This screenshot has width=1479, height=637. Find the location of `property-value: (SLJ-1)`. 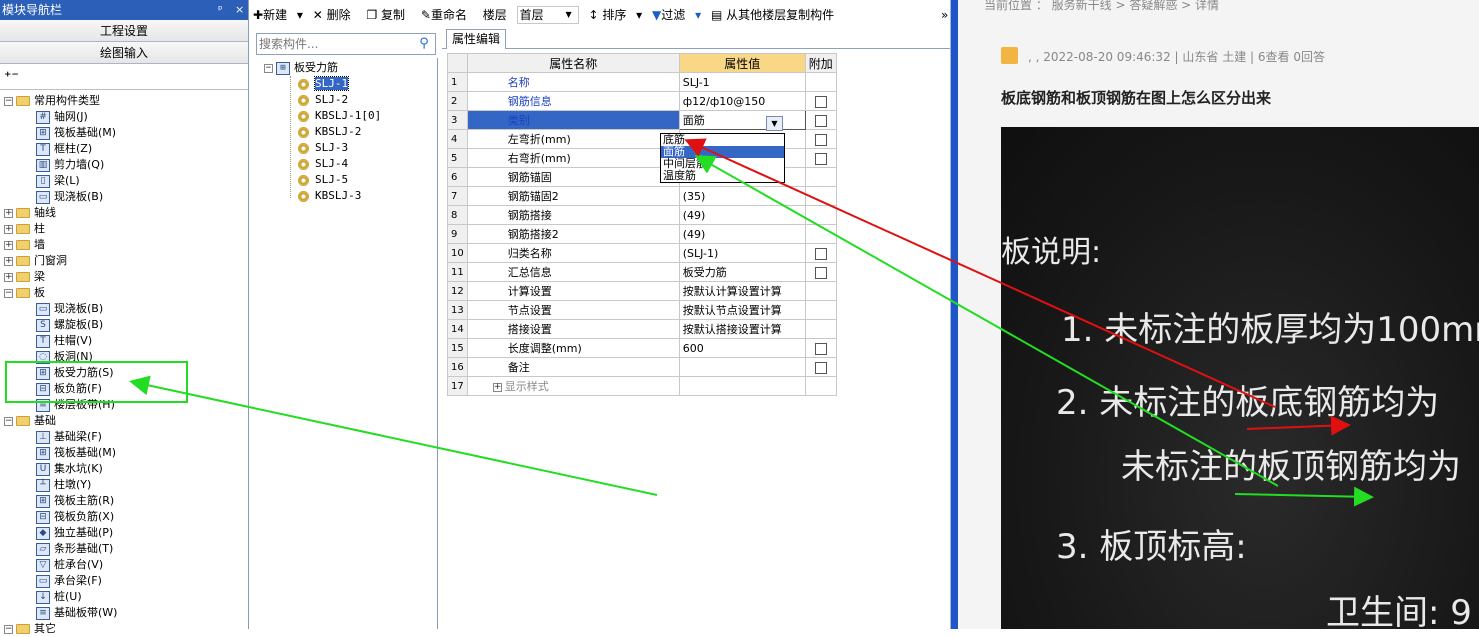

property-value: (SLJ-1) is located at coordinates (742, 253).